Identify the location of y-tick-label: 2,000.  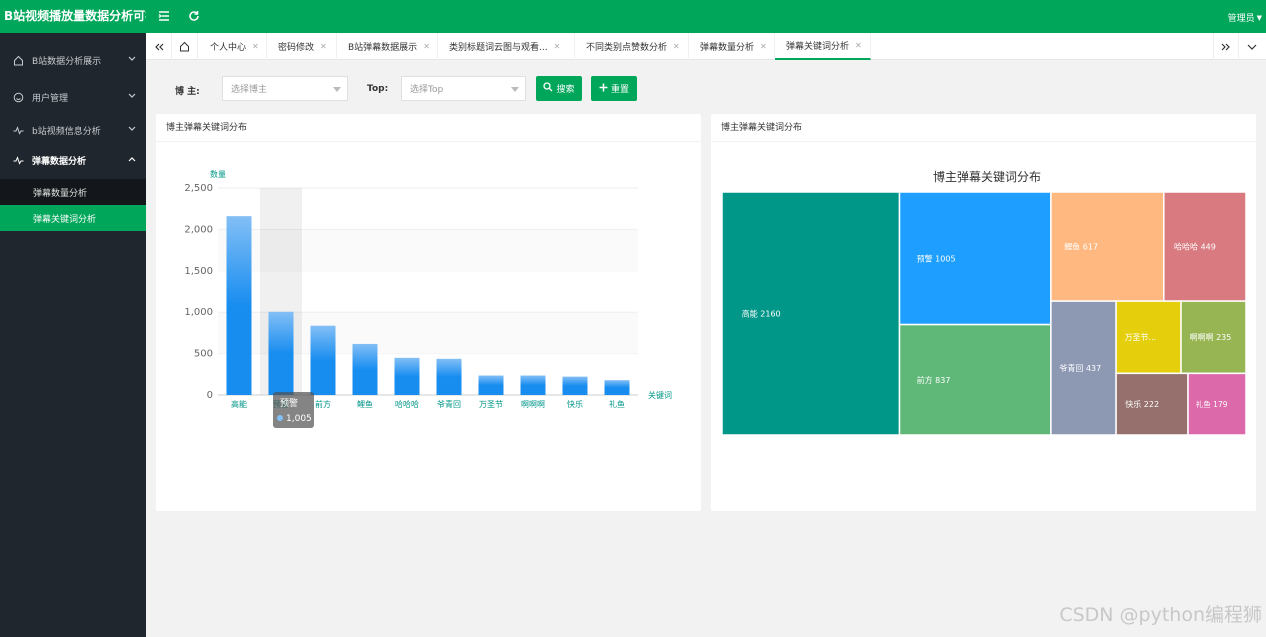
(198, 229).